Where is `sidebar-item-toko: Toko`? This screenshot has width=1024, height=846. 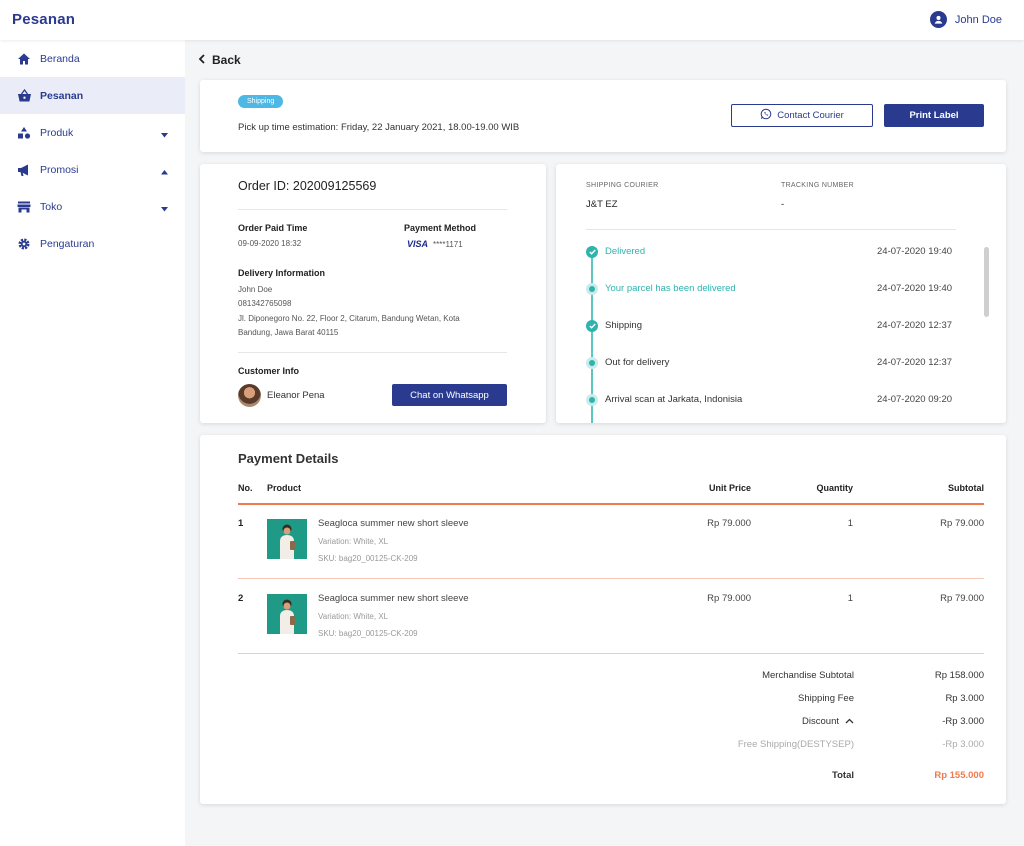
sidebar-item-toko: Toko is located at coordinates (92, 206).